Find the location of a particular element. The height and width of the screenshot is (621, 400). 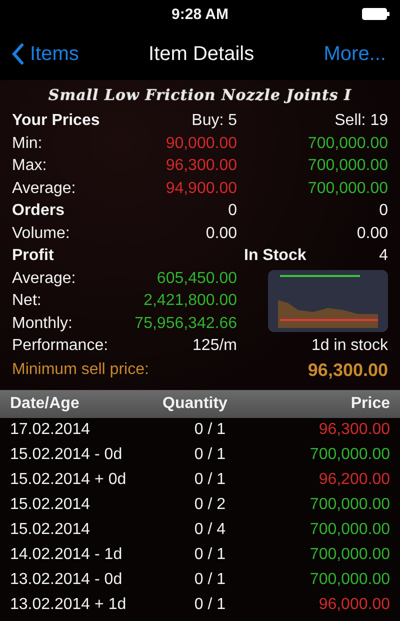

column-header: Price is located at coordinates (370, 403).